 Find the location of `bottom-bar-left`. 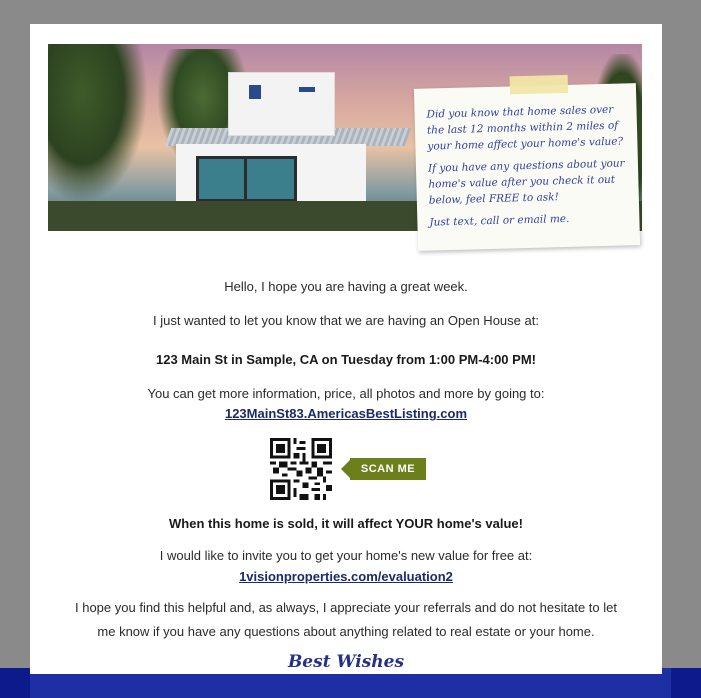

bottom-bar-left is located at coordinates (15, 683).